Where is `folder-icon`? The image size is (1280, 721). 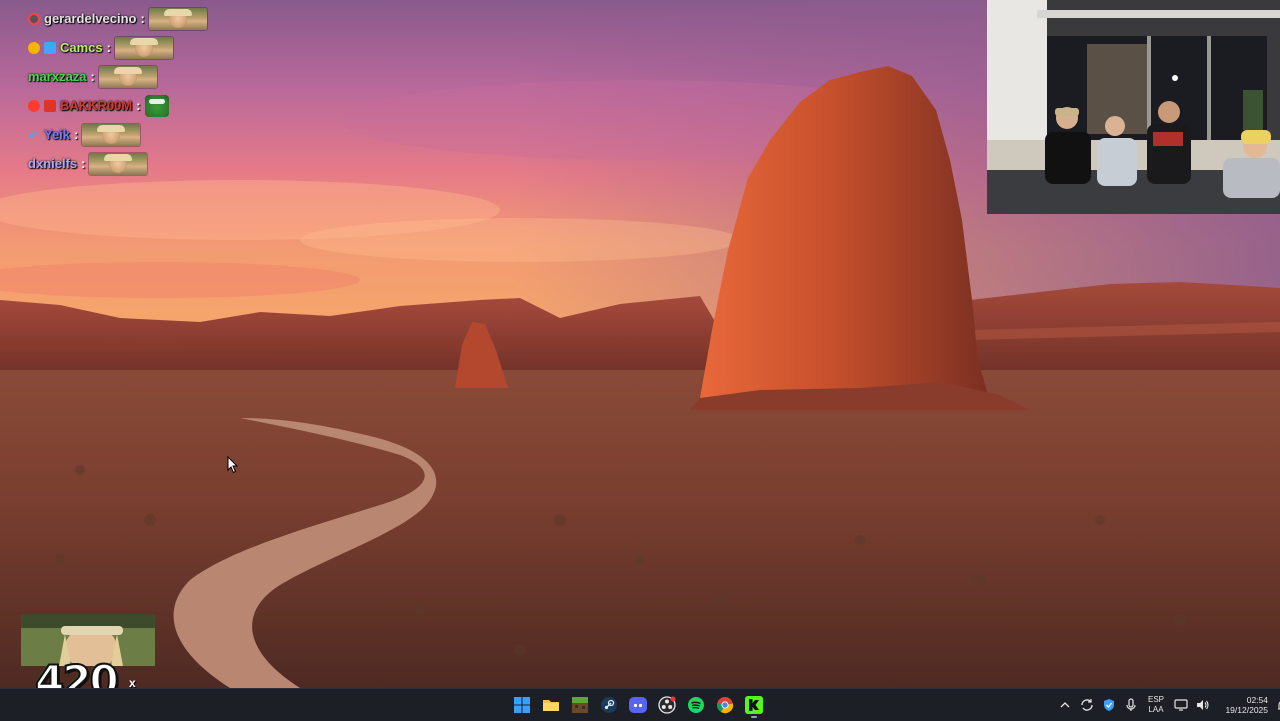 folder-icon is located at coordinates (551, 705).